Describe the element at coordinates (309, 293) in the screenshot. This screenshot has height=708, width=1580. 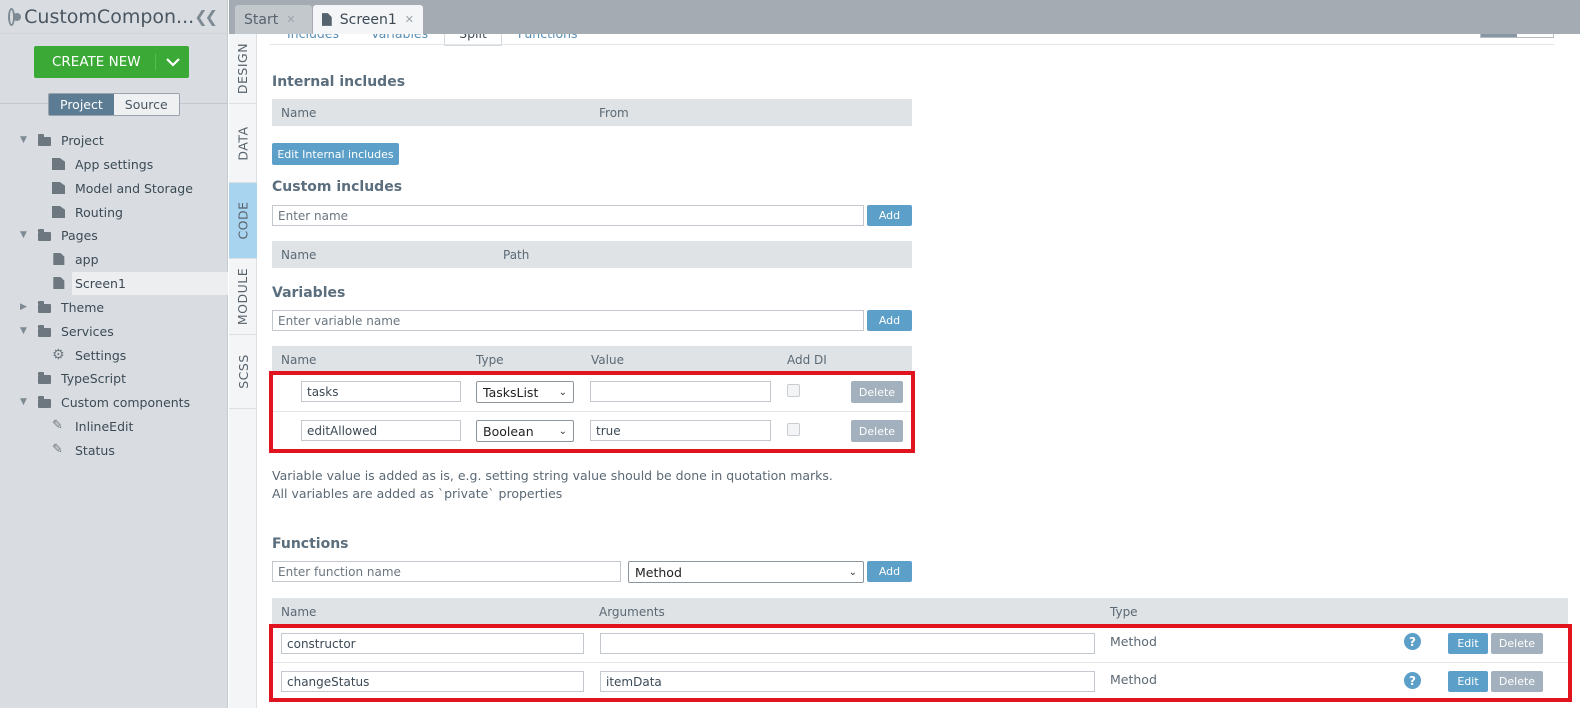
I see `variables-title: Variables` at that location.